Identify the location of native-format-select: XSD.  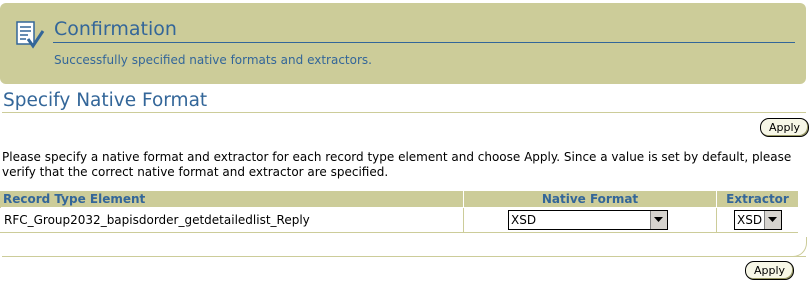
(588, 220).